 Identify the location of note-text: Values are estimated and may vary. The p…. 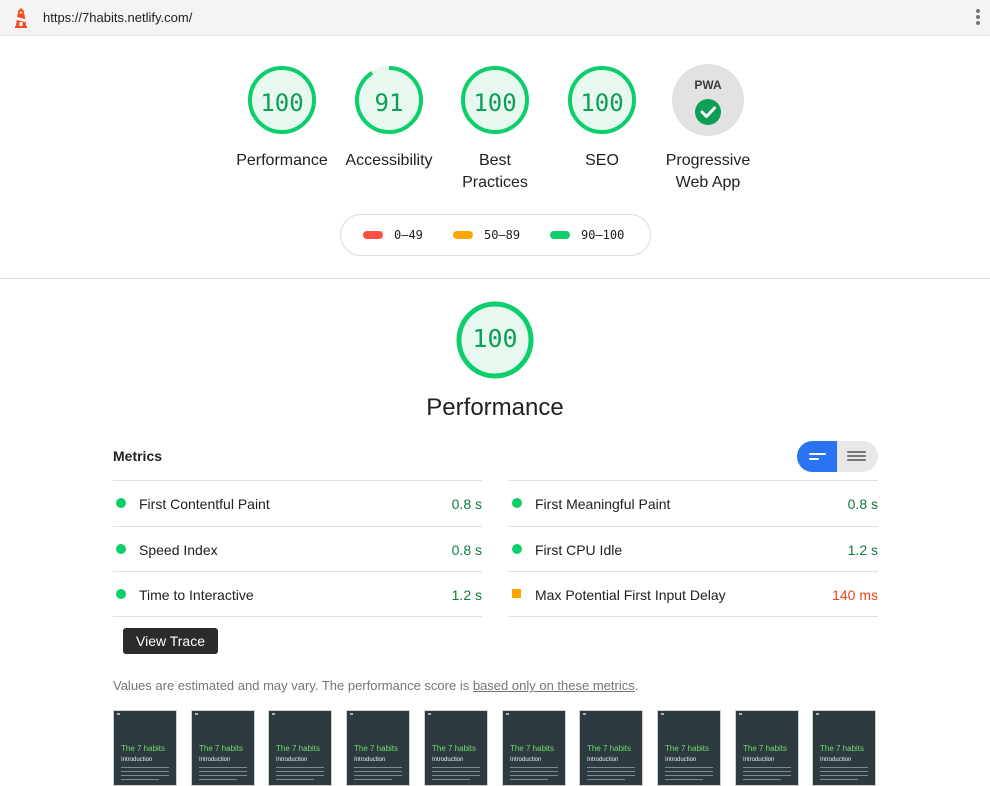
(293, 685).